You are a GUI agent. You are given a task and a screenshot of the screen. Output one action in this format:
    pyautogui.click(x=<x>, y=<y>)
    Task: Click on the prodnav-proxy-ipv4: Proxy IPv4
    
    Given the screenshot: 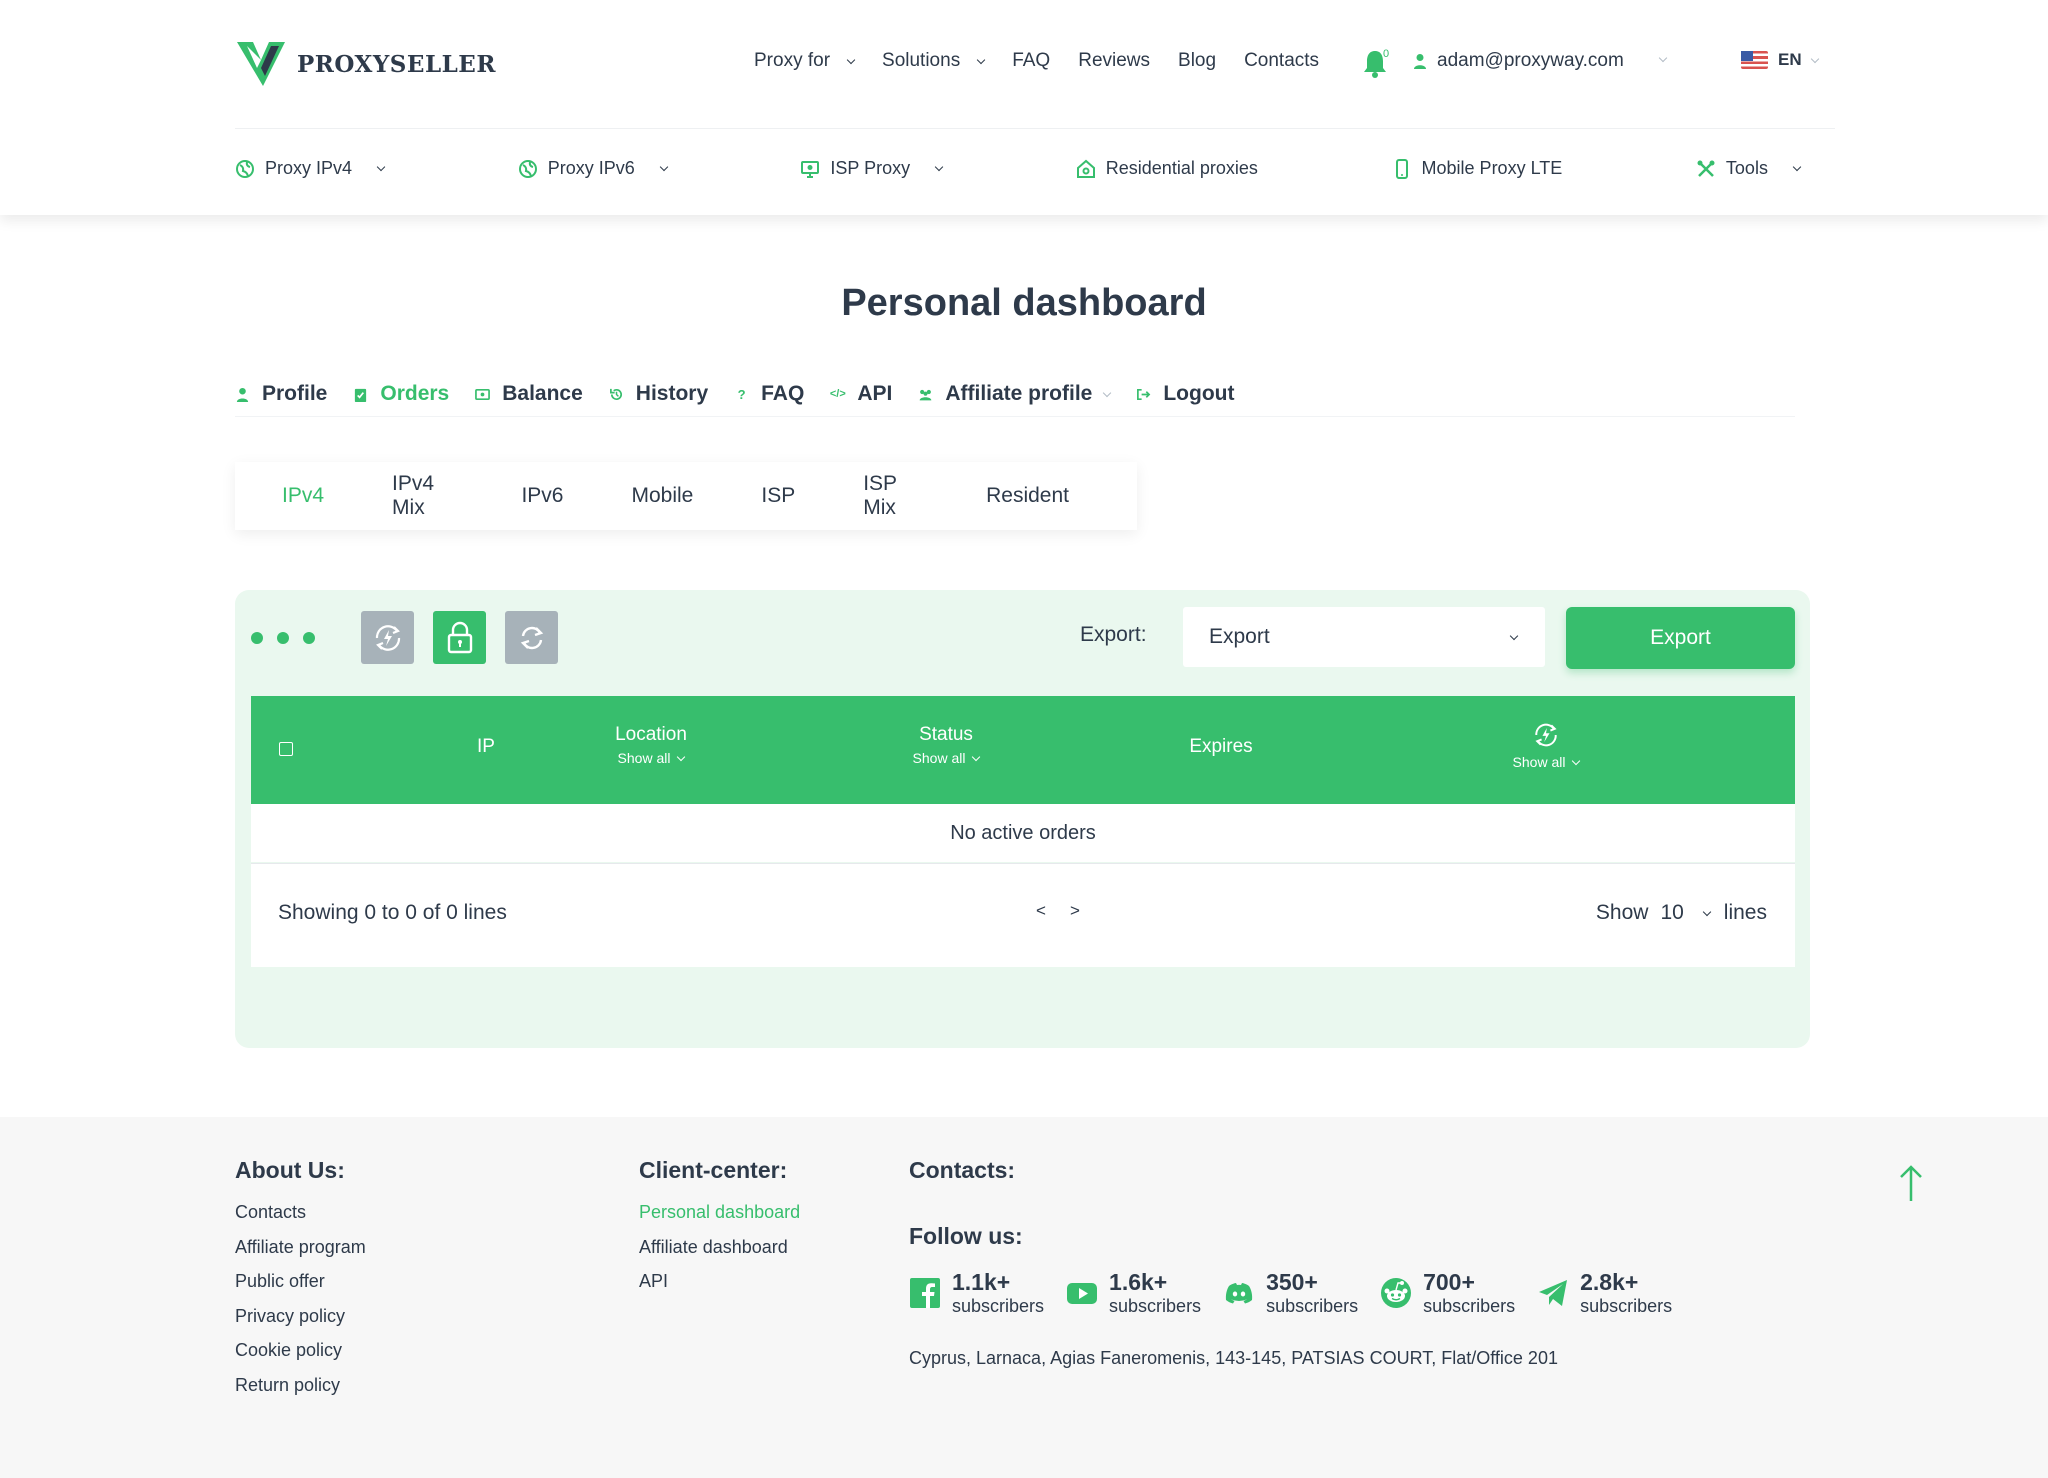 What is the action you would take?
    pyautogui.click(x=310, y=168)
    